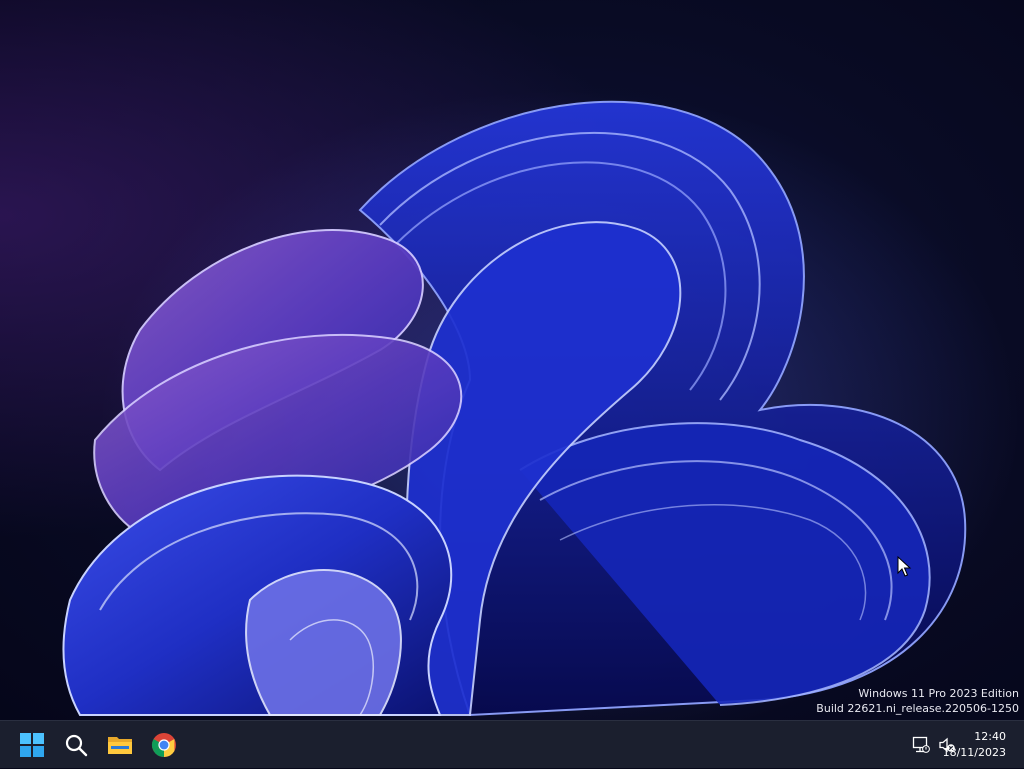 Image resolution: width=1024 pixels, height=769 pixels. I want to click on search-button, so click(76, 745).